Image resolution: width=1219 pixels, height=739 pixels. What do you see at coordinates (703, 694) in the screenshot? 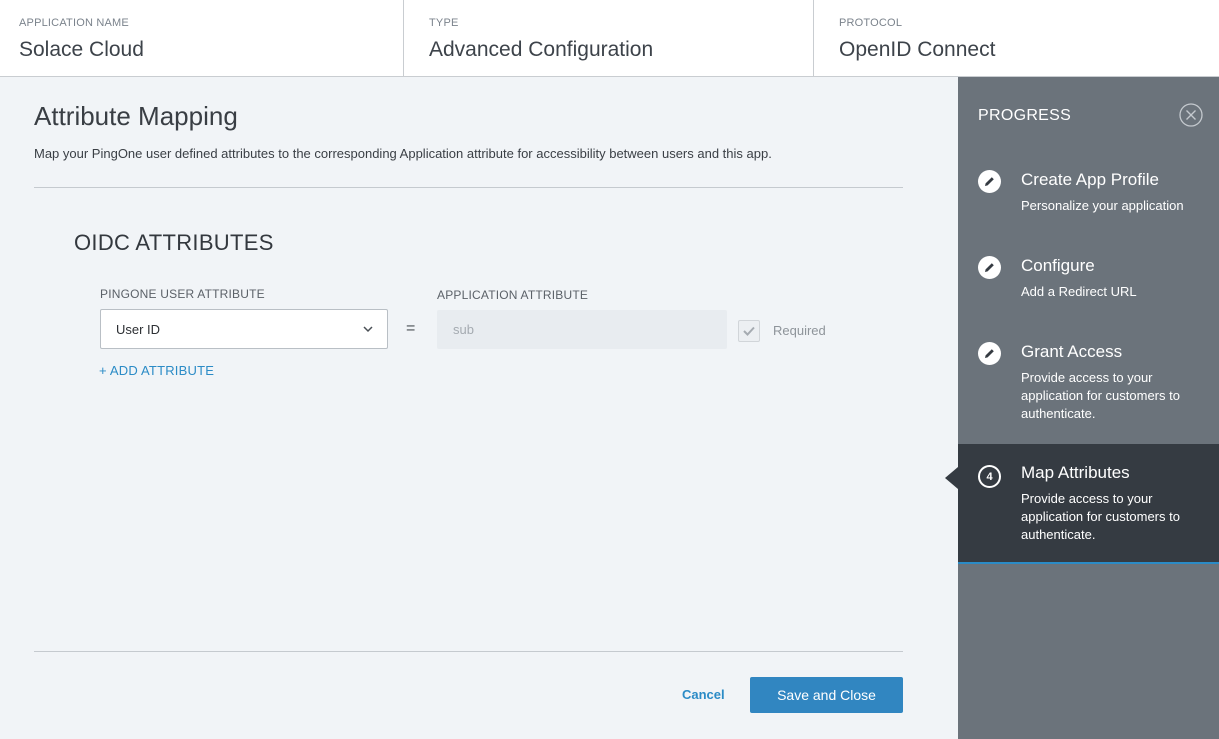
I see `cancel-button: Cancel` at bounding box center [703, 694].